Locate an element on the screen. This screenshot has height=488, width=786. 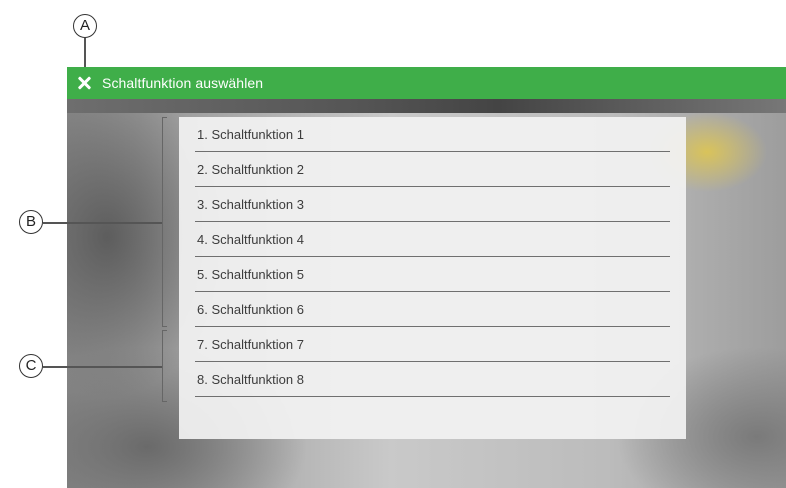
callout-c-leader is located at coordinates (102, 367).